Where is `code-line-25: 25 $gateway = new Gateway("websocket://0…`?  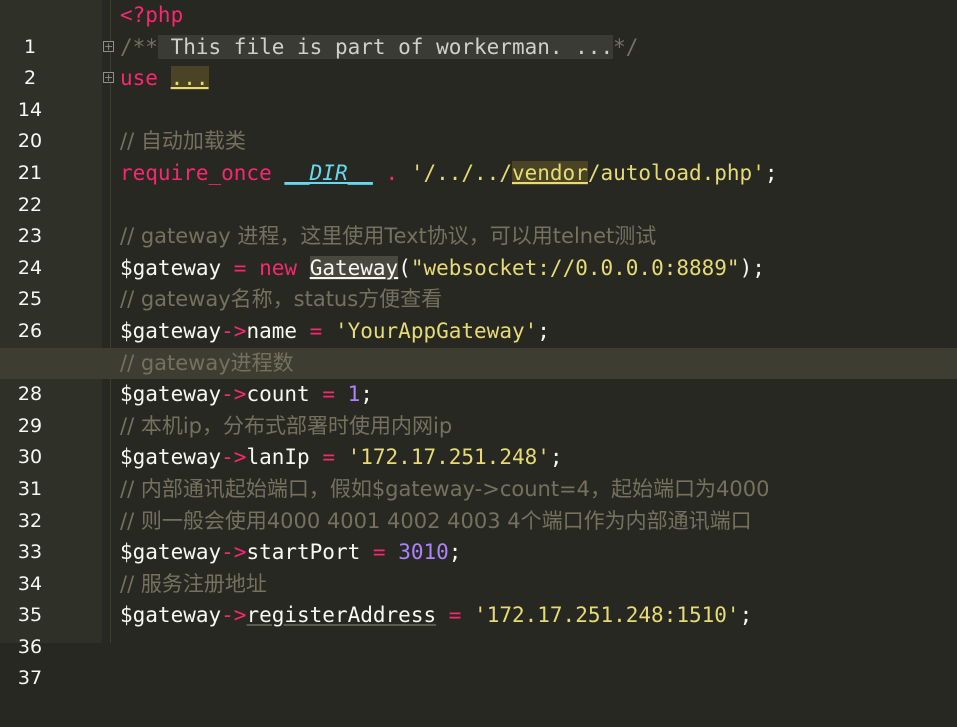 code-line-25: 25 $gateway = new Gateway("websocket://0… is located at coordinates (478, 281).